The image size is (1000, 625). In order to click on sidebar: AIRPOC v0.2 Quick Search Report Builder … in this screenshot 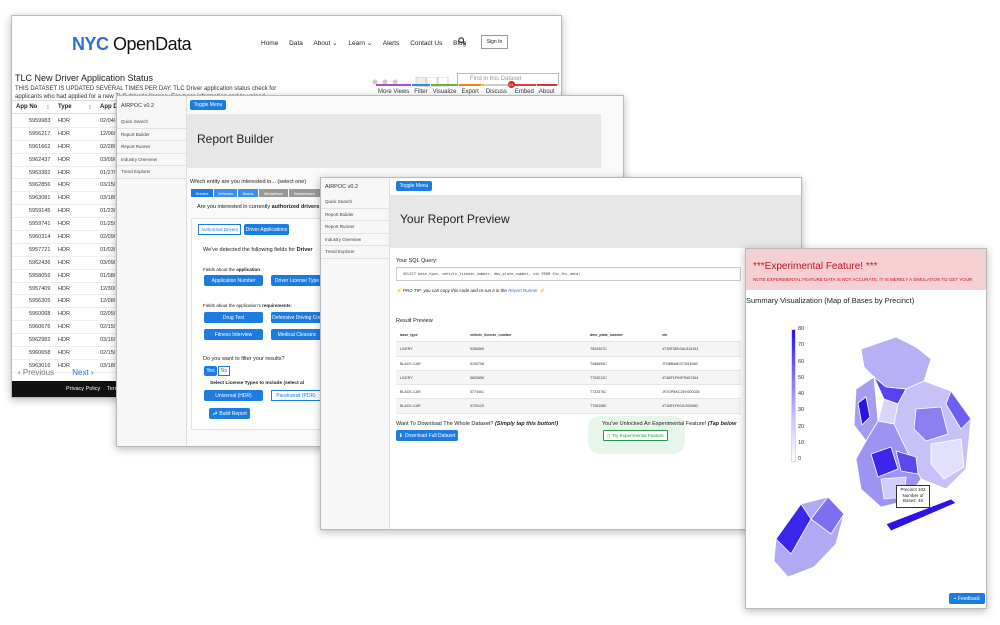, I will do `click(355, 353)`.